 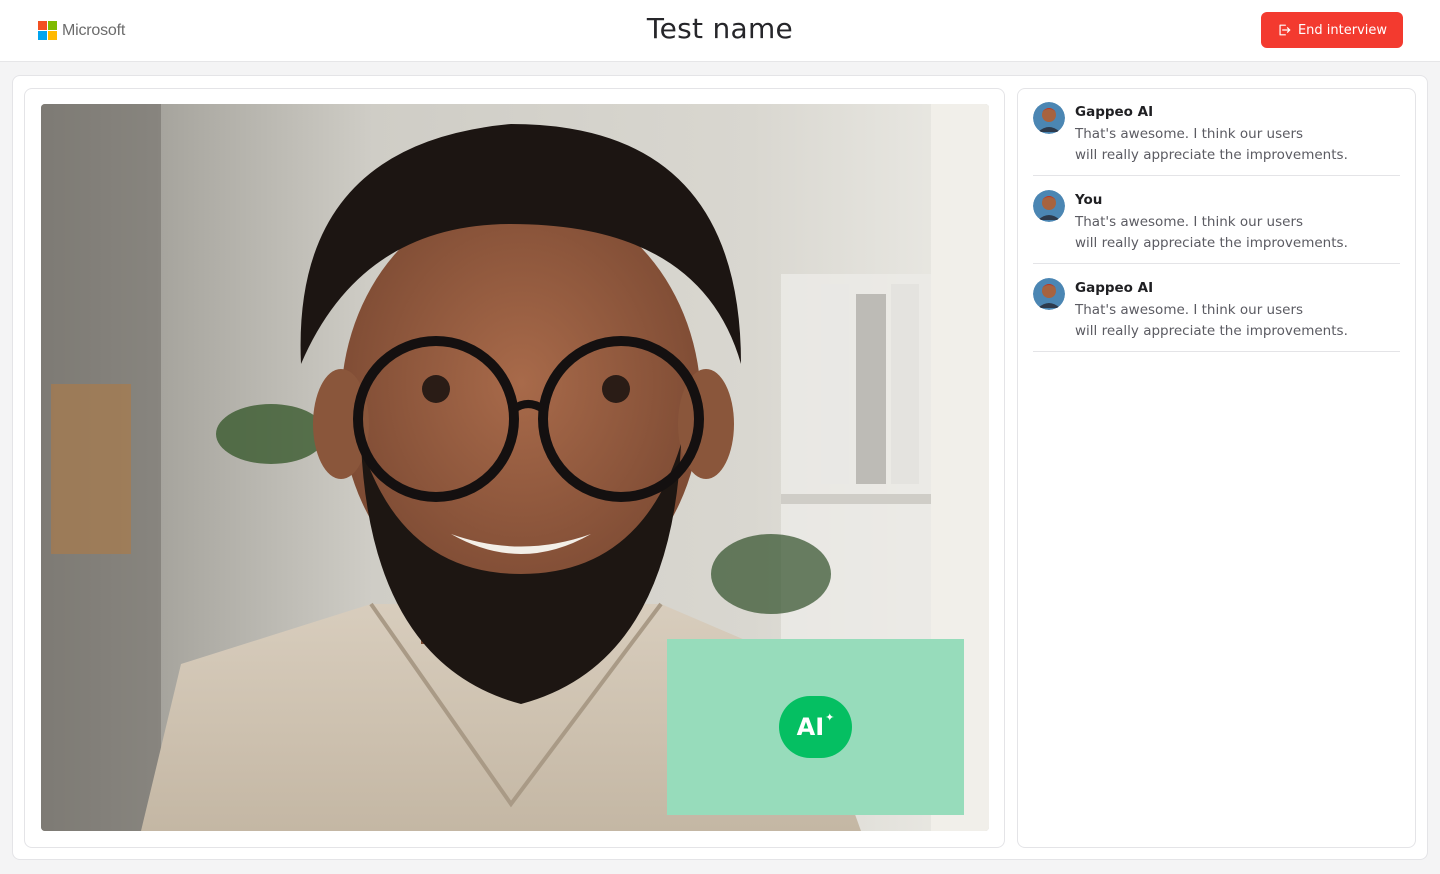 I want to click on exit-icon, so click(x=1285, y=30).